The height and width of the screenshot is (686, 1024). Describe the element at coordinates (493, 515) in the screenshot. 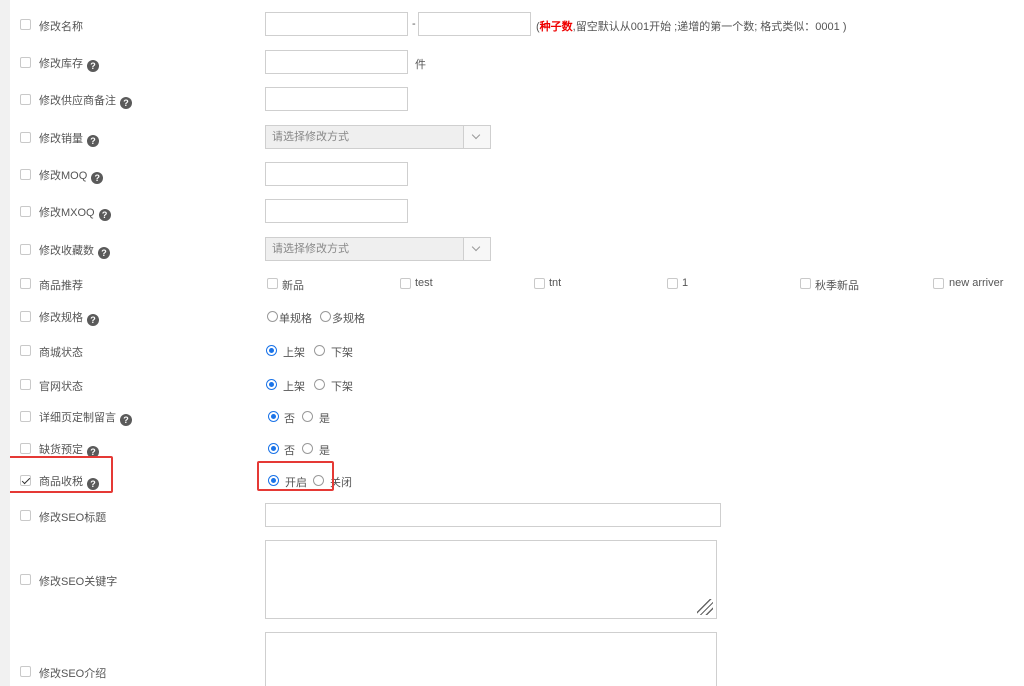

I see `seo-title-input` at that location.